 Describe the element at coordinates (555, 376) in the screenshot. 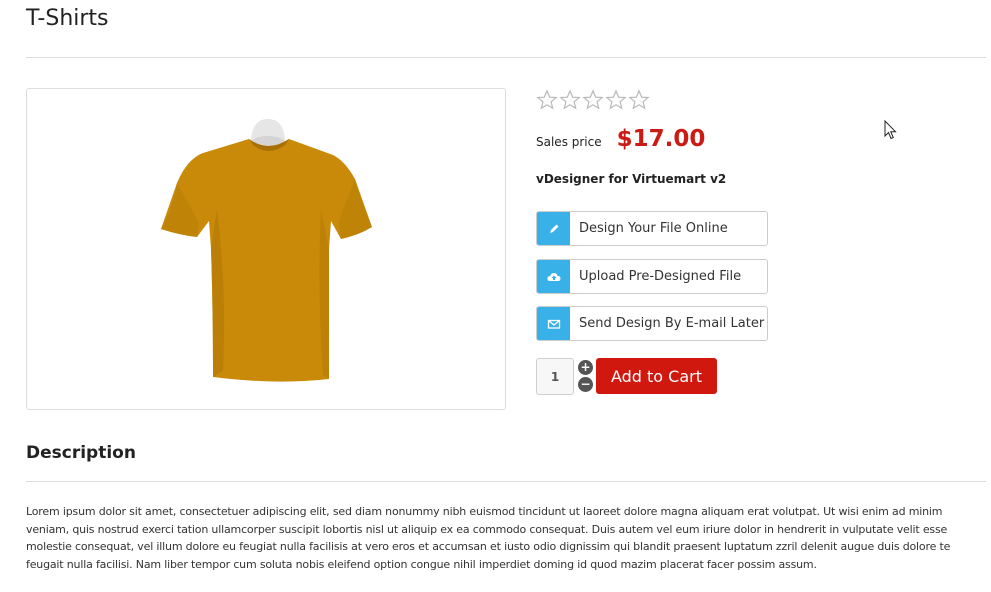

I see `quantity-input` at that location.